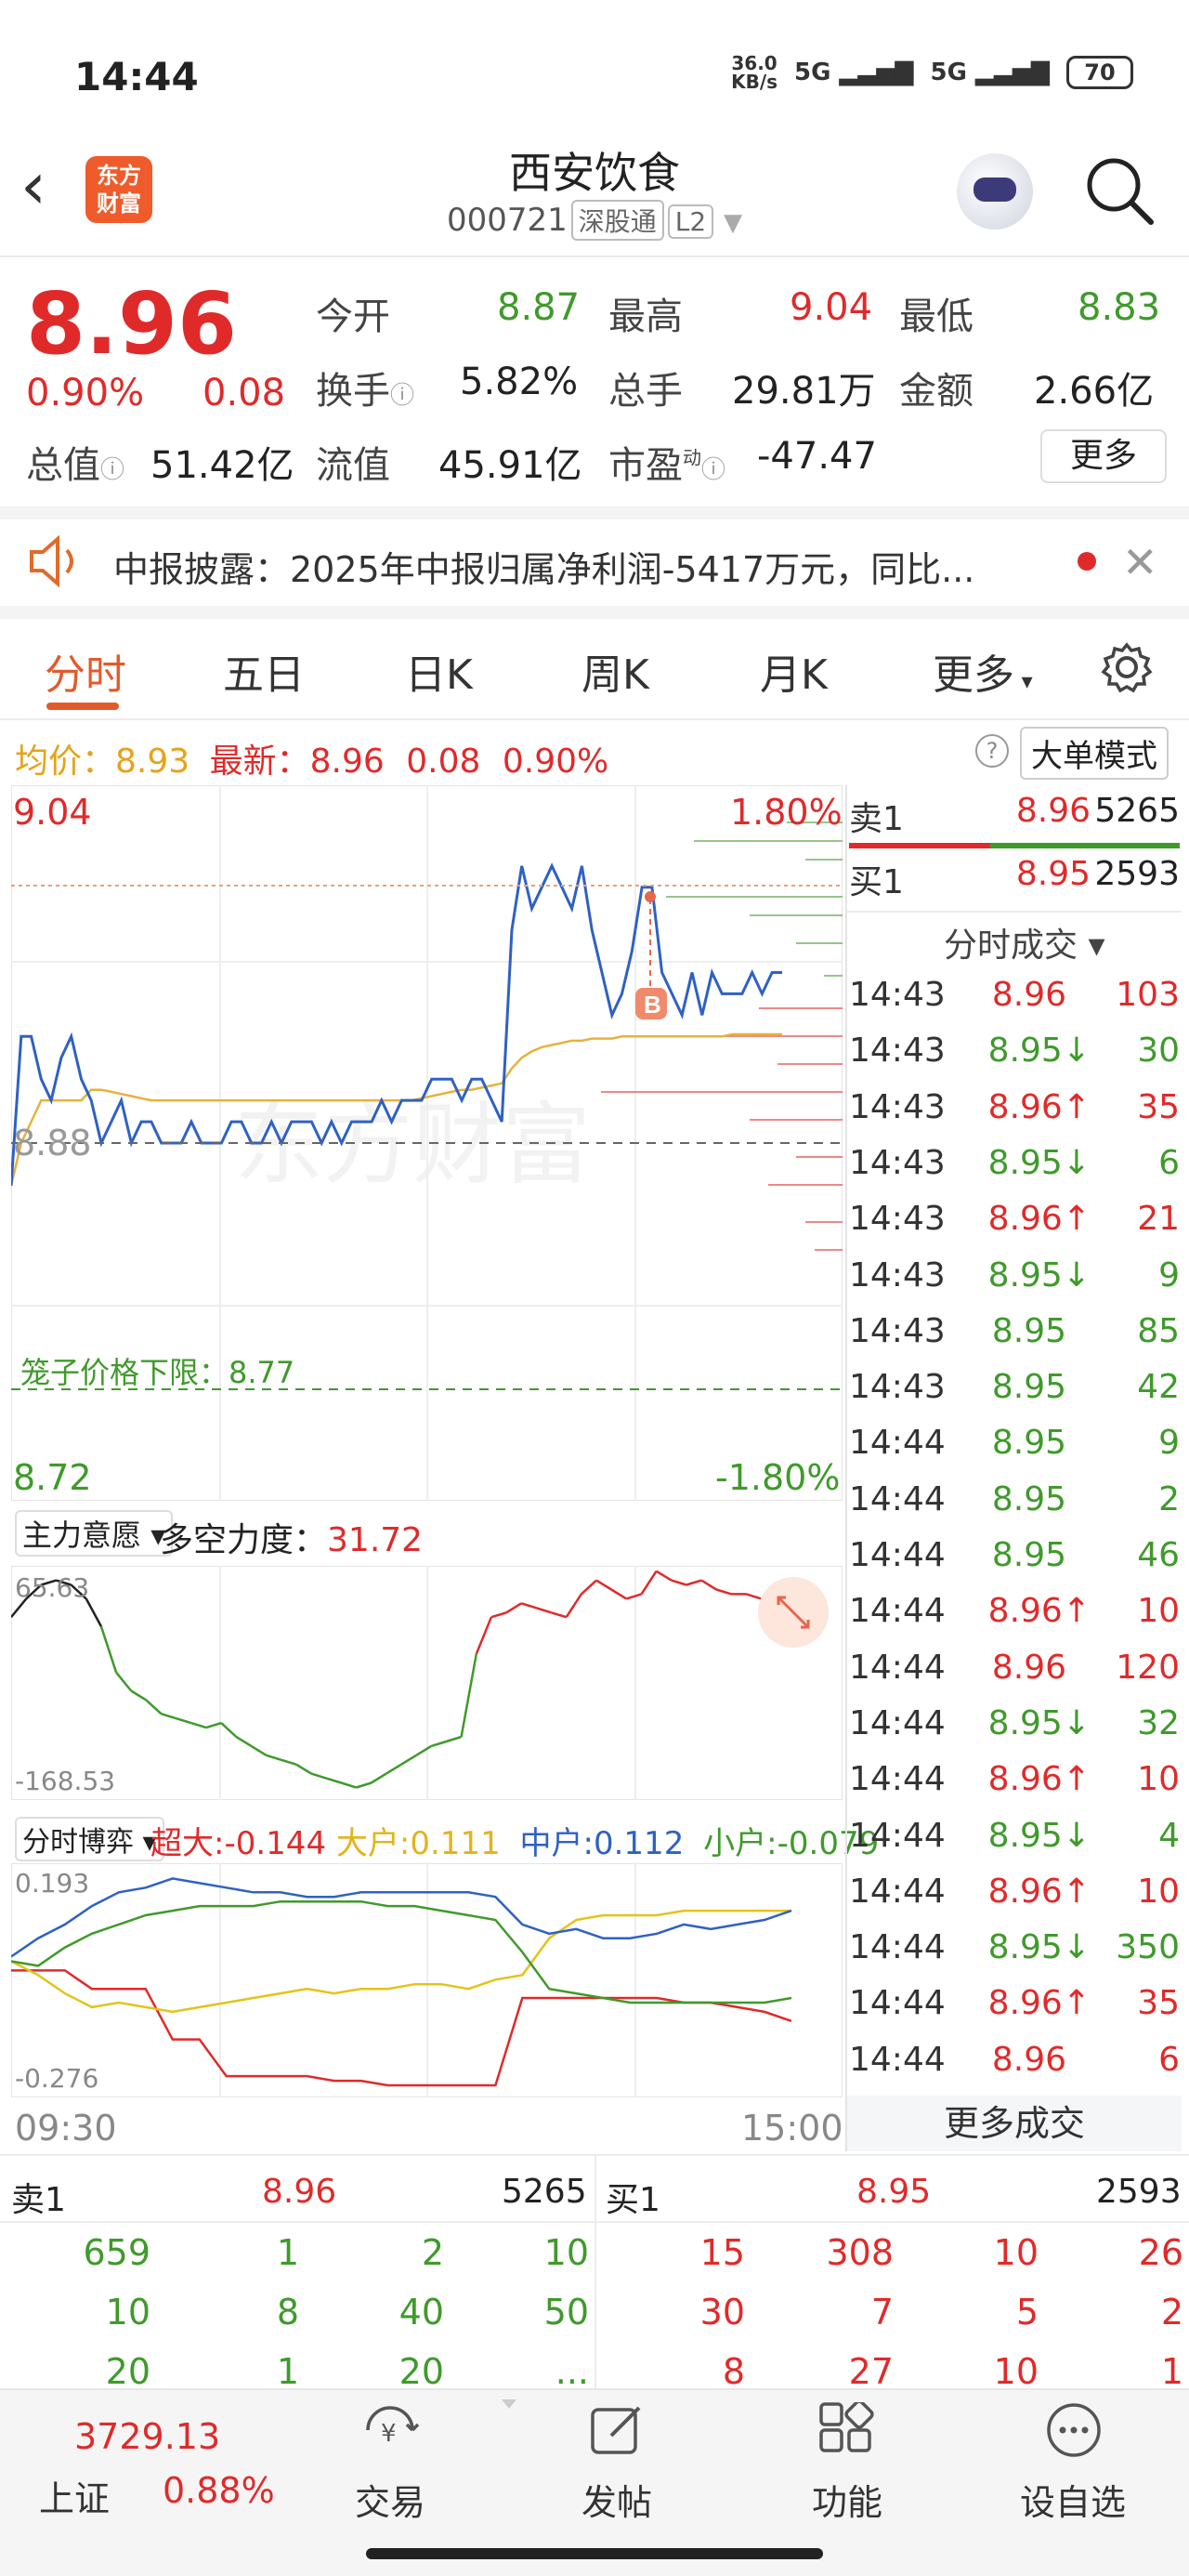  I want to click on function-icon, so click(847, 2430).